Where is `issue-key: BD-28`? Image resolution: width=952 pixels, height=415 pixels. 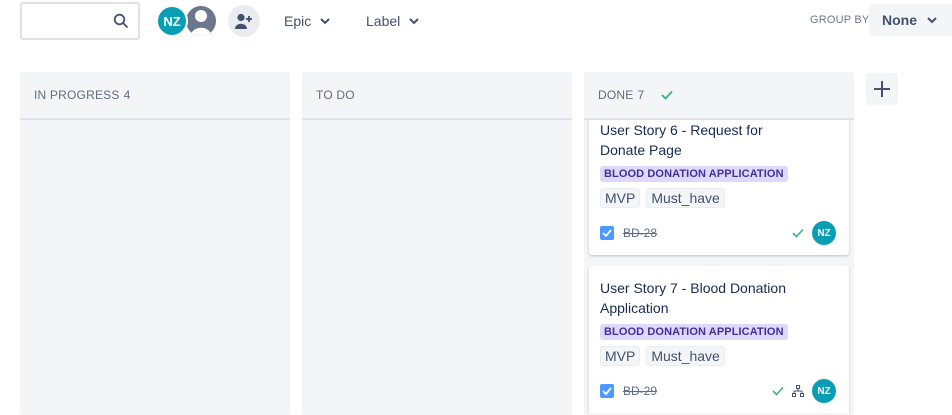
issue-key: BD-28 is located at coordinates (640, 233).